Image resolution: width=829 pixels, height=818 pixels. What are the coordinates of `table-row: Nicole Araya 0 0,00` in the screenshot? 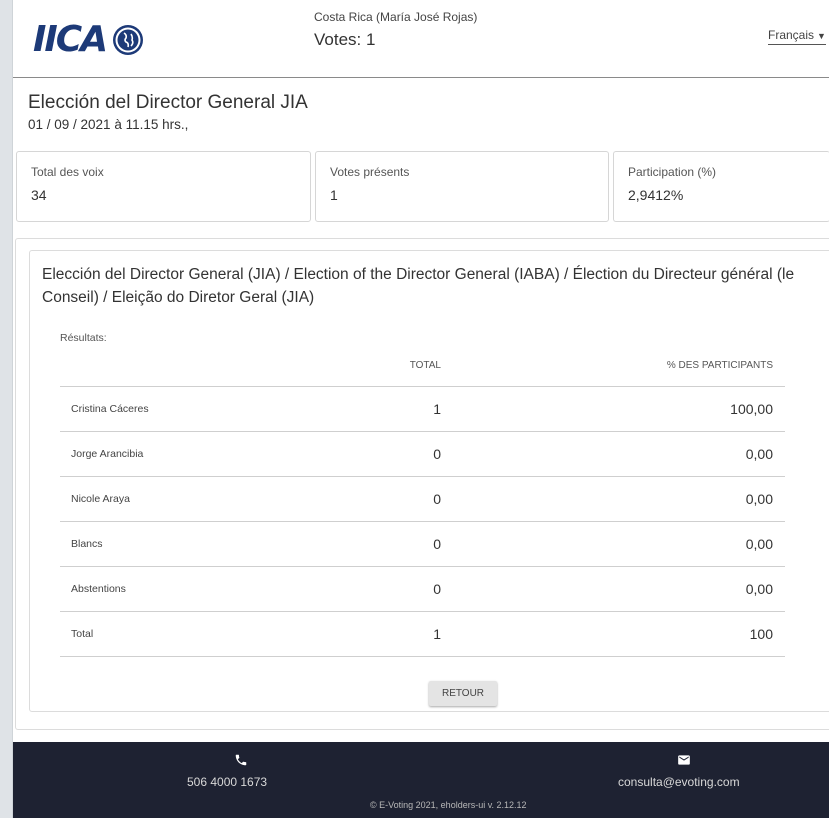 It's located at (422, 499).